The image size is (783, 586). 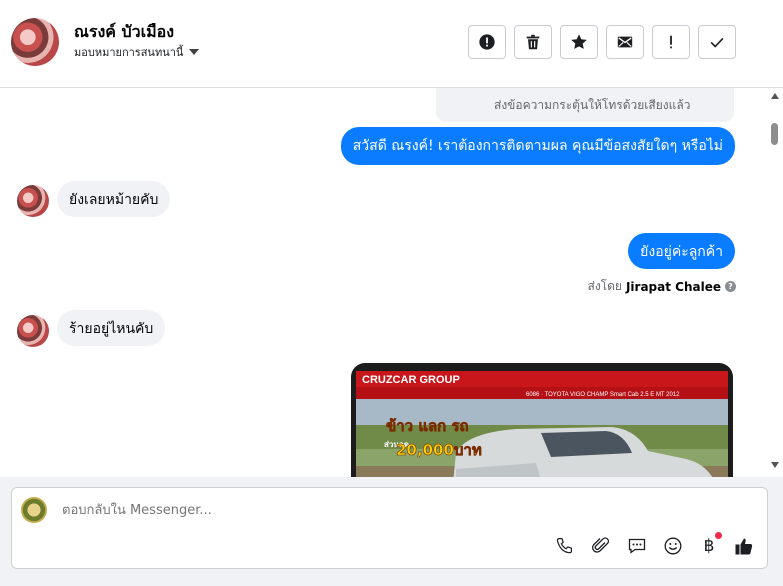 I want to click on sender-name: Jirapat Chalee, so click(x=673, y=286).